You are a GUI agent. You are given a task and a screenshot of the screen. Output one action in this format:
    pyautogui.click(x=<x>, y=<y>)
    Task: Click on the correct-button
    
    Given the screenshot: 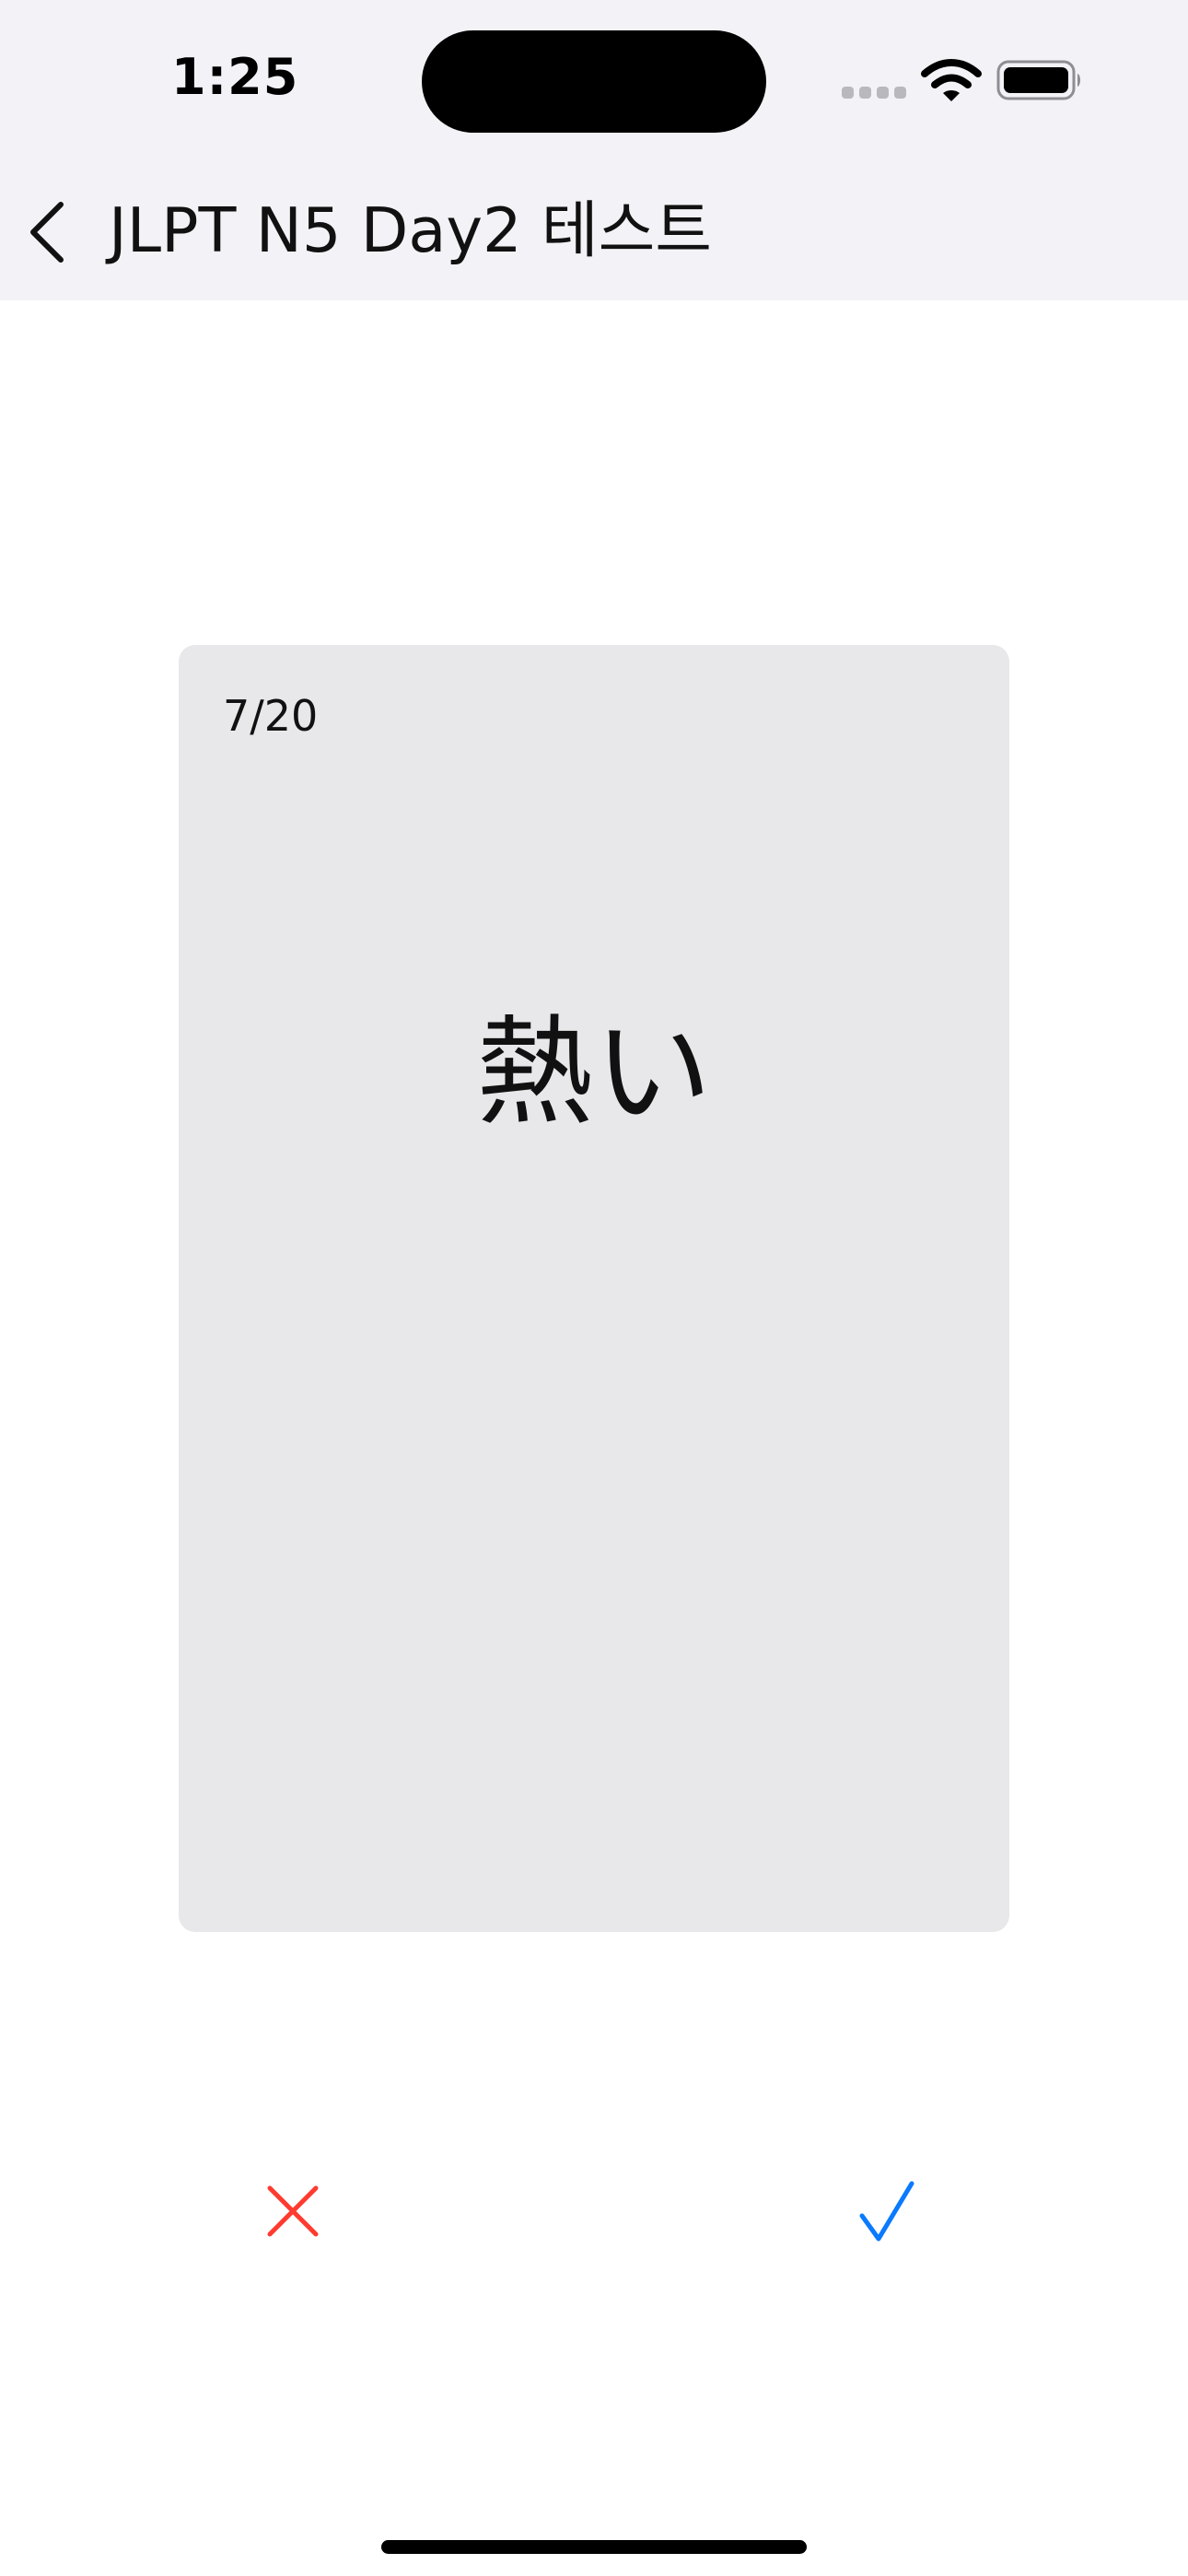 What is the action you would take?
    pyautogui.click(x=886, y=2211)
    